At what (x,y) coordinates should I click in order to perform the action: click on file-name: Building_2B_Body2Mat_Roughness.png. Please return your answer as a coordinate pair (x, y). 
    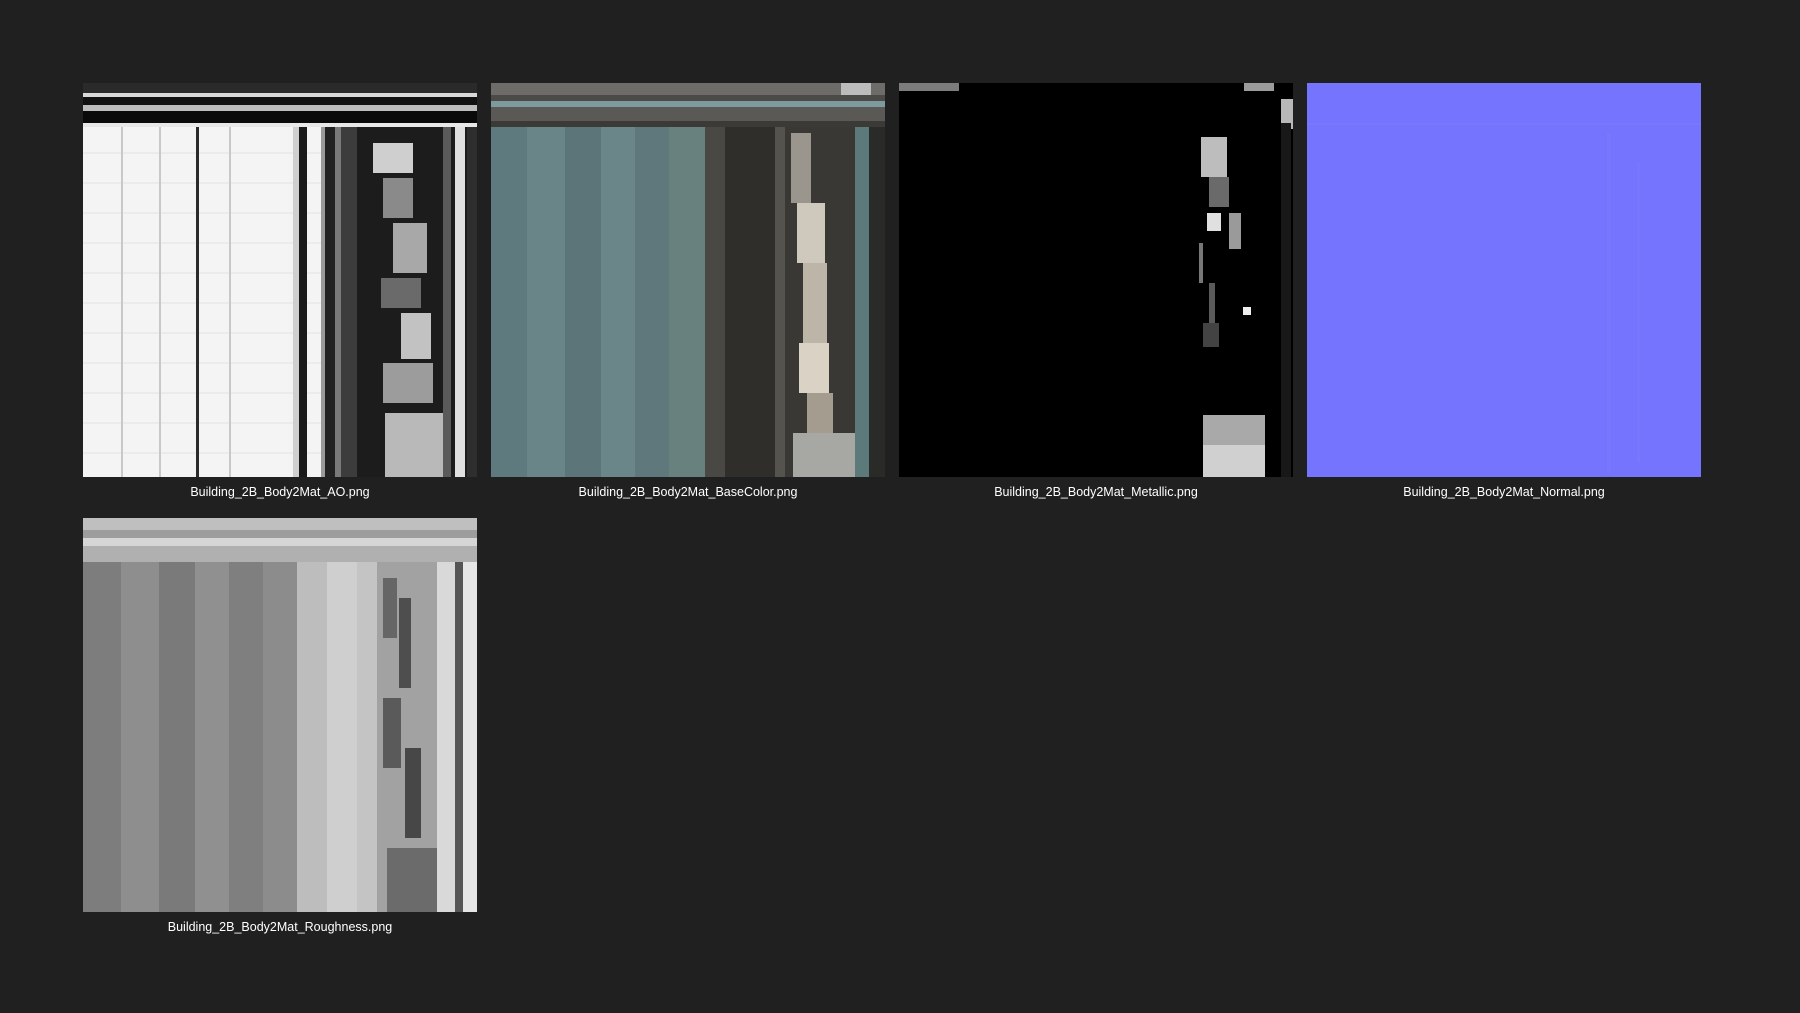
    Looking at the image, I should click on (280, 927).